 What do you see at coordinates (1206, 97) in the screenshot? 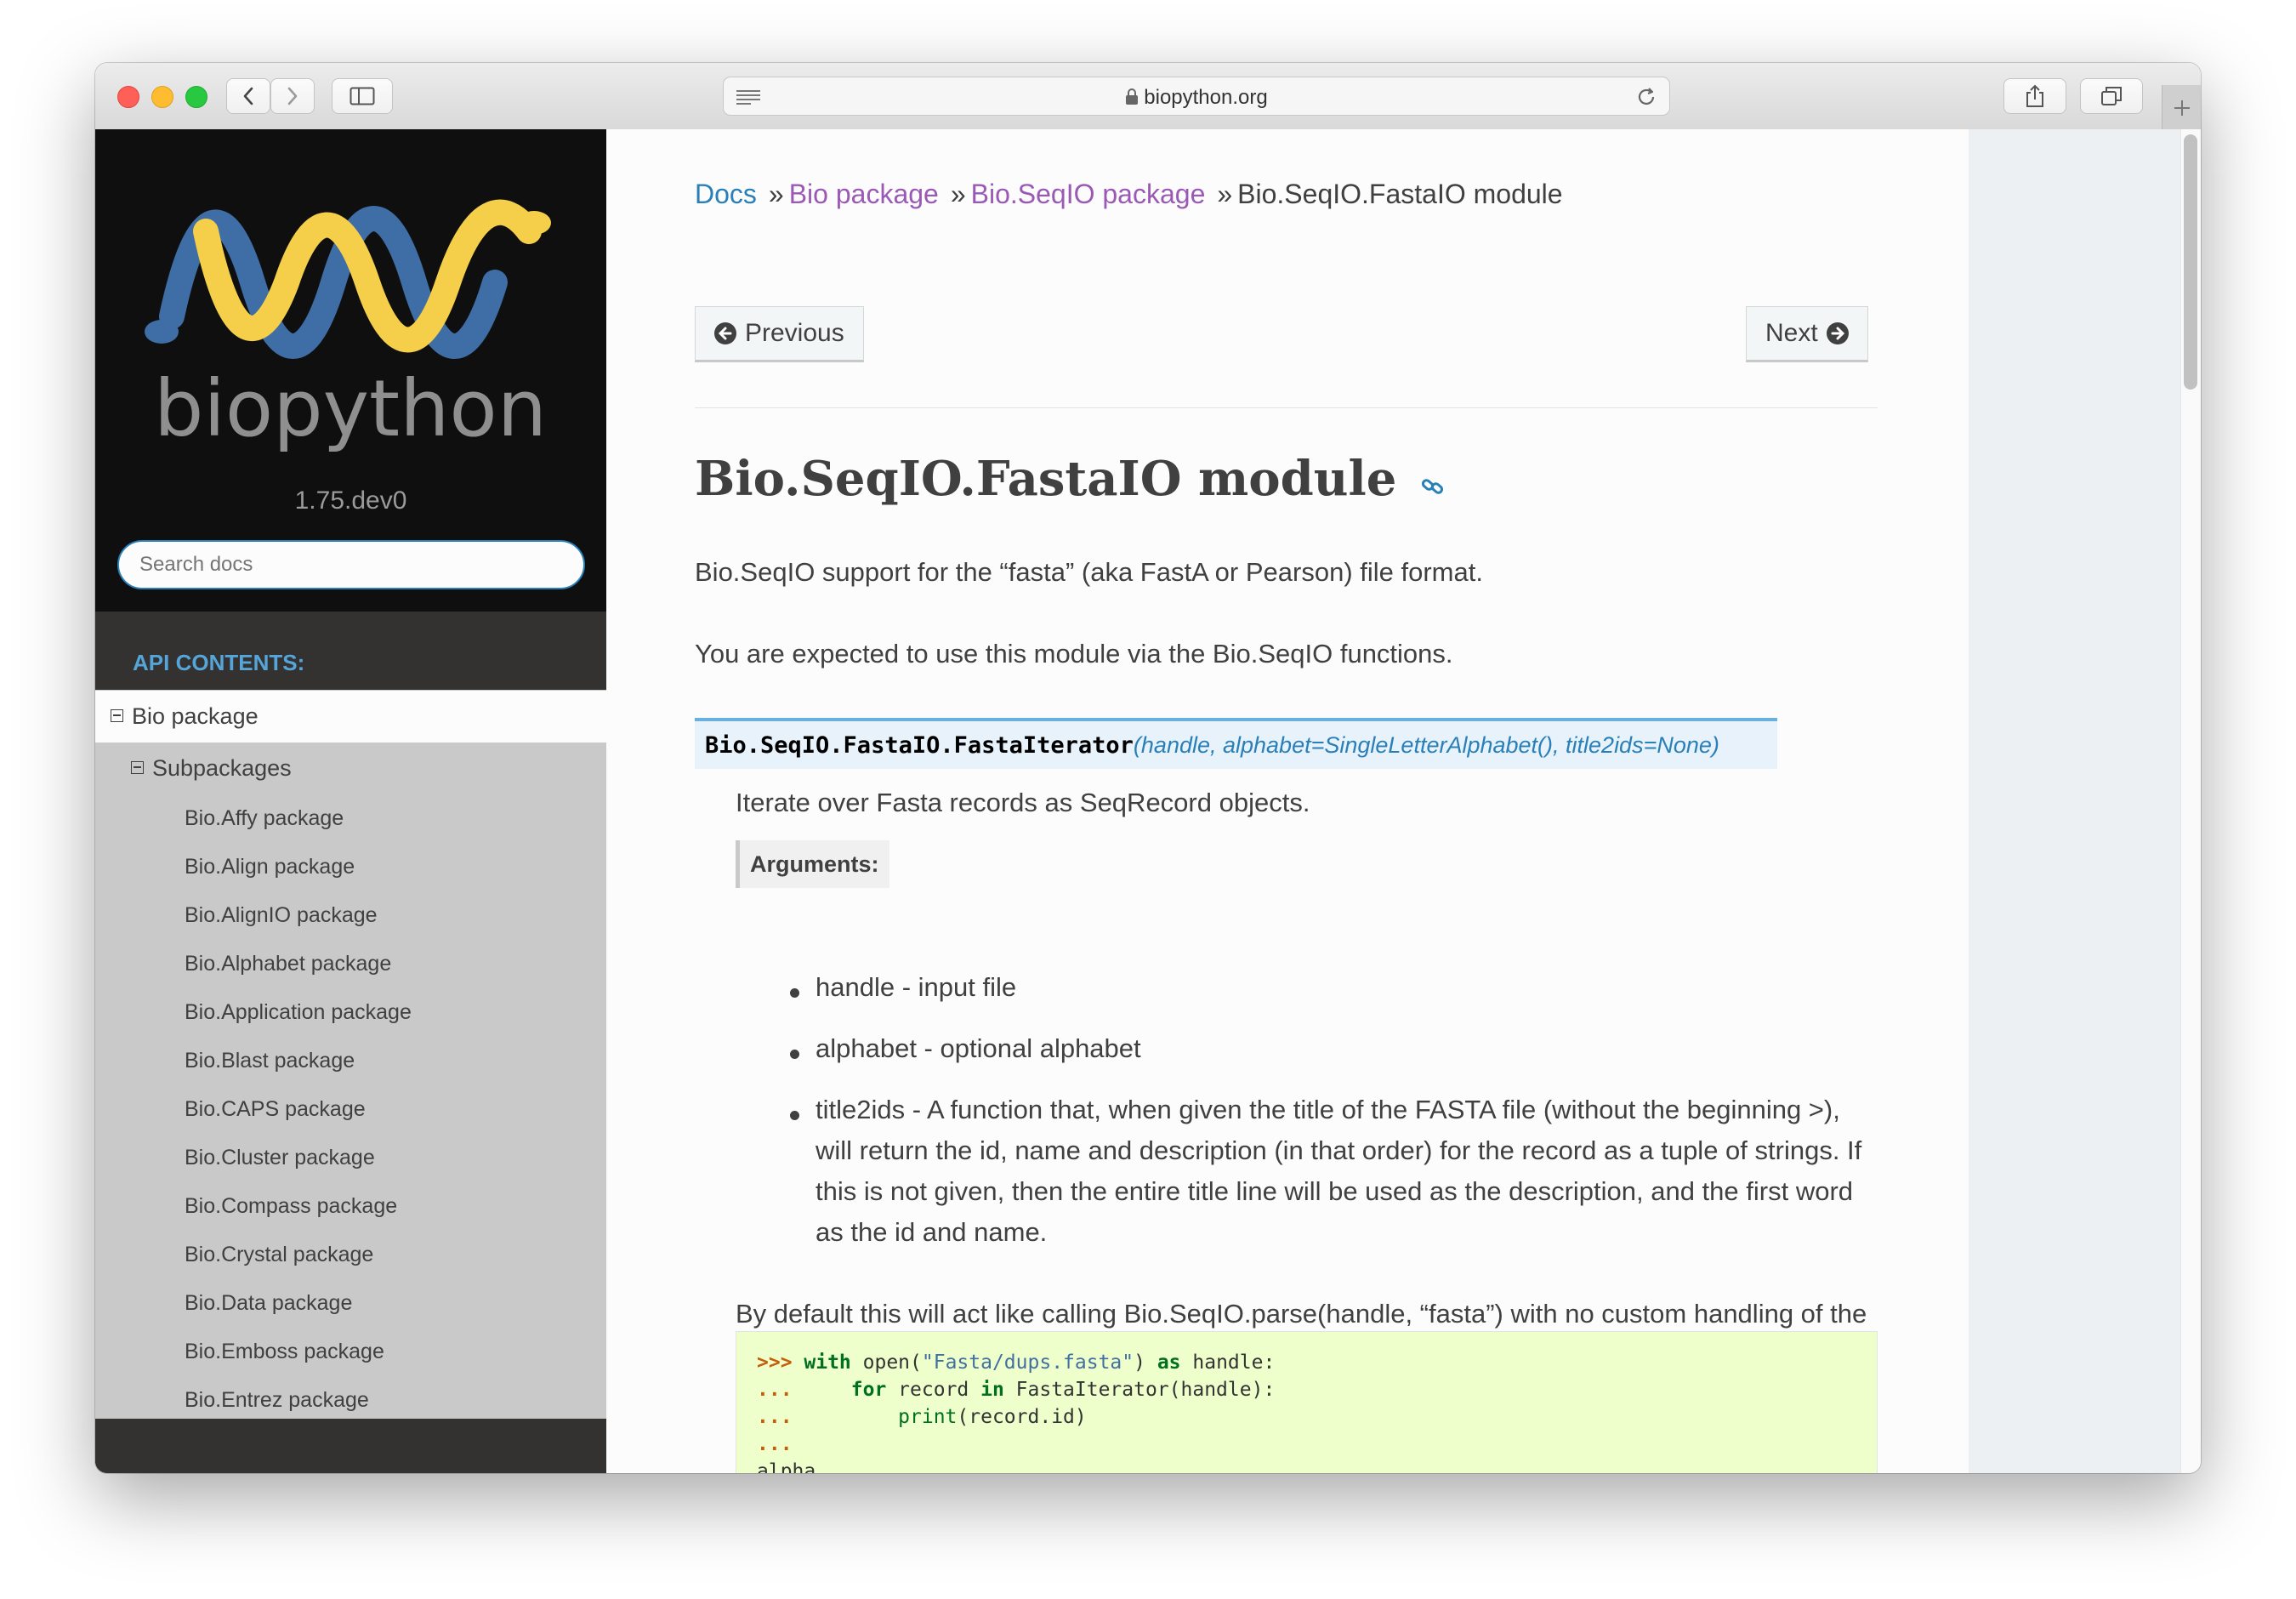
I see `url-text: biopython.org` at bounding box center [1206, 97].